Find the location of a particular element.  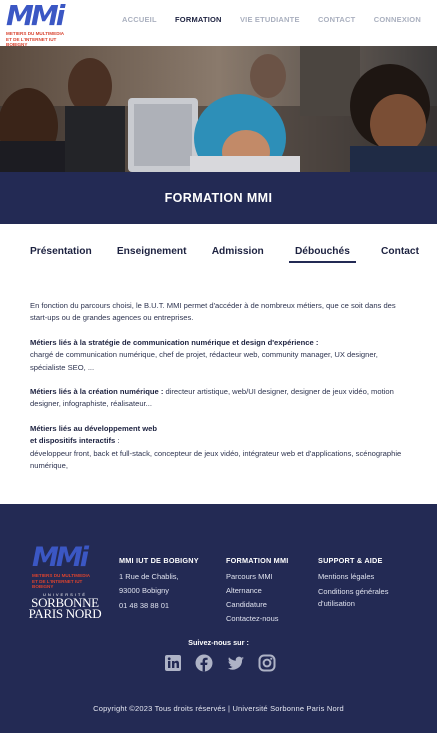

nav-vie-etudiante: VIE ETUDIANTE is located at coordinates (270, 19).